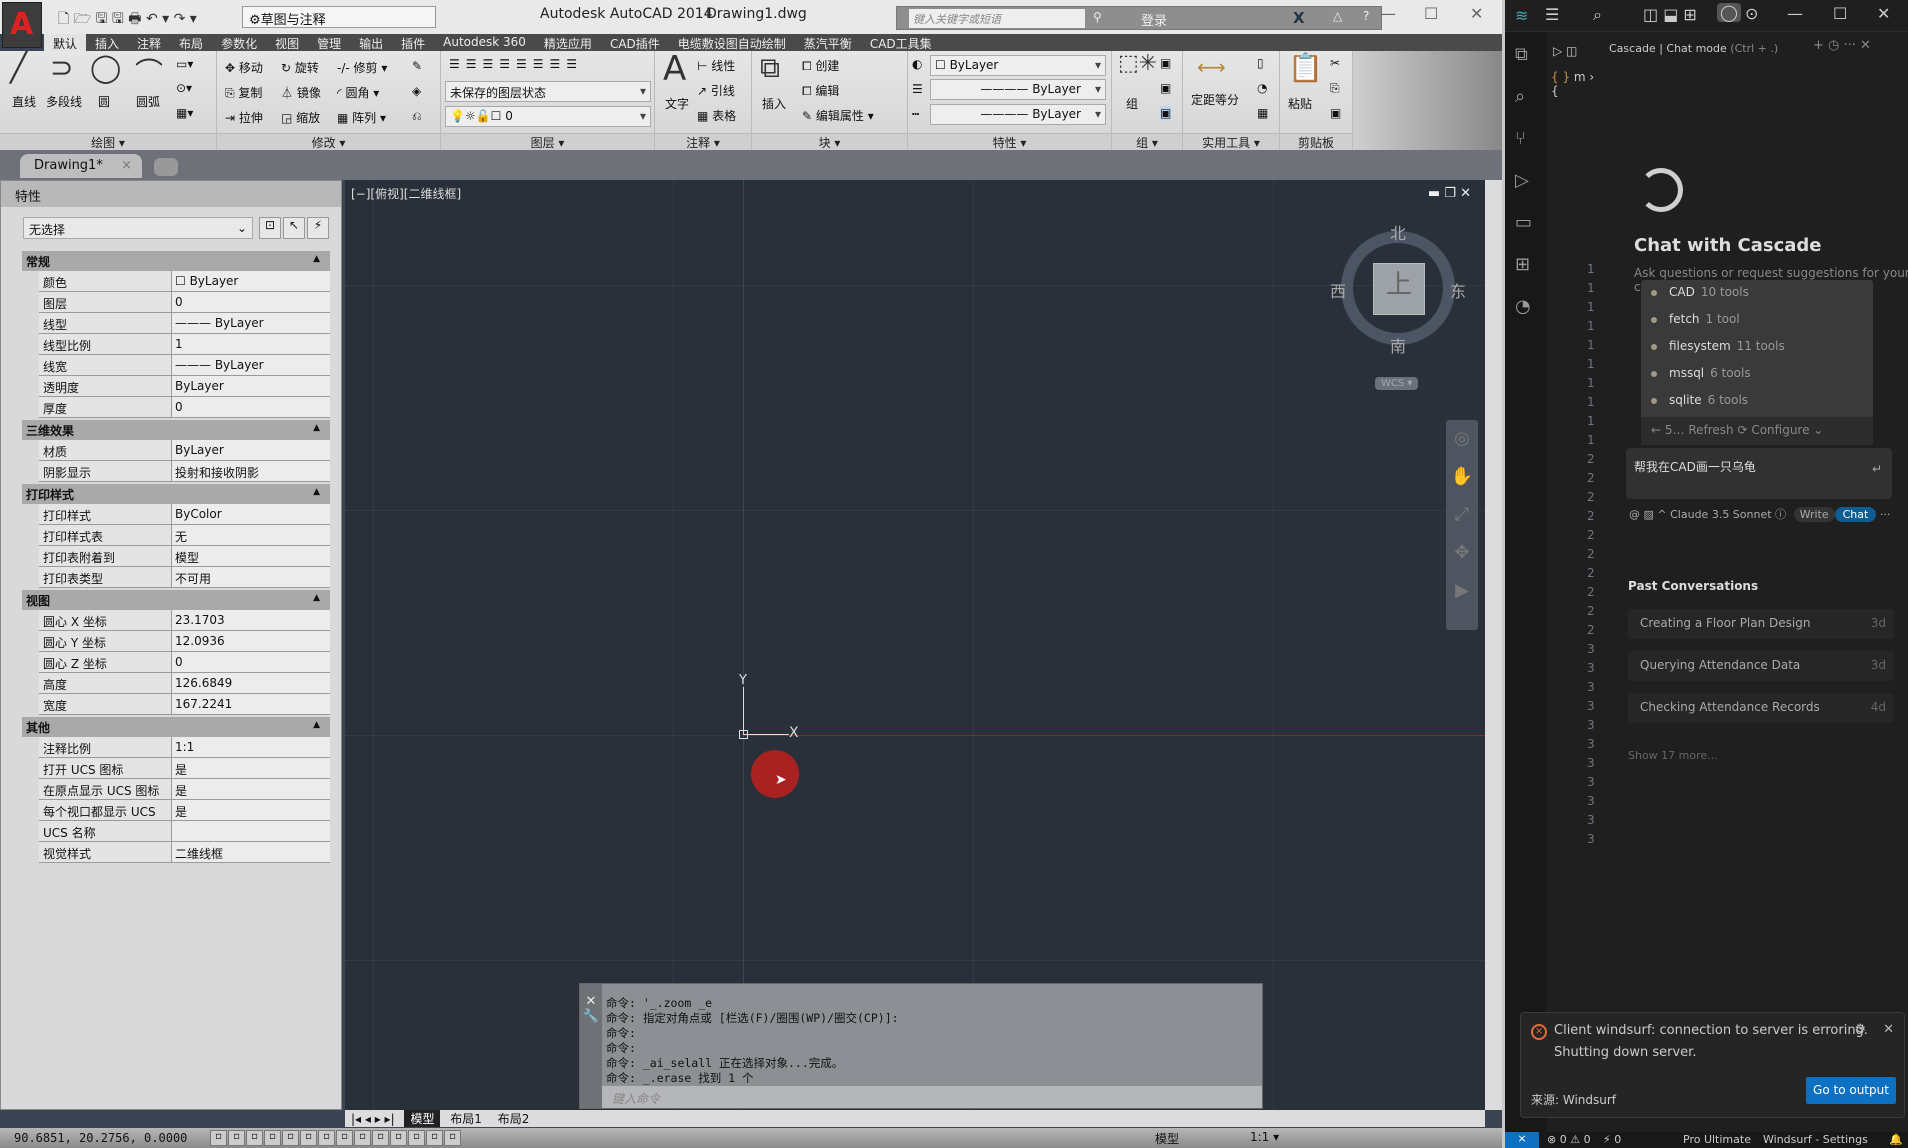 The width and height of the screenshot is (1908, 1148). What do you see at coordinates (1337, 16) in the screenshot?
I see `a360-icon: △` at bounding box center [1337, 16].